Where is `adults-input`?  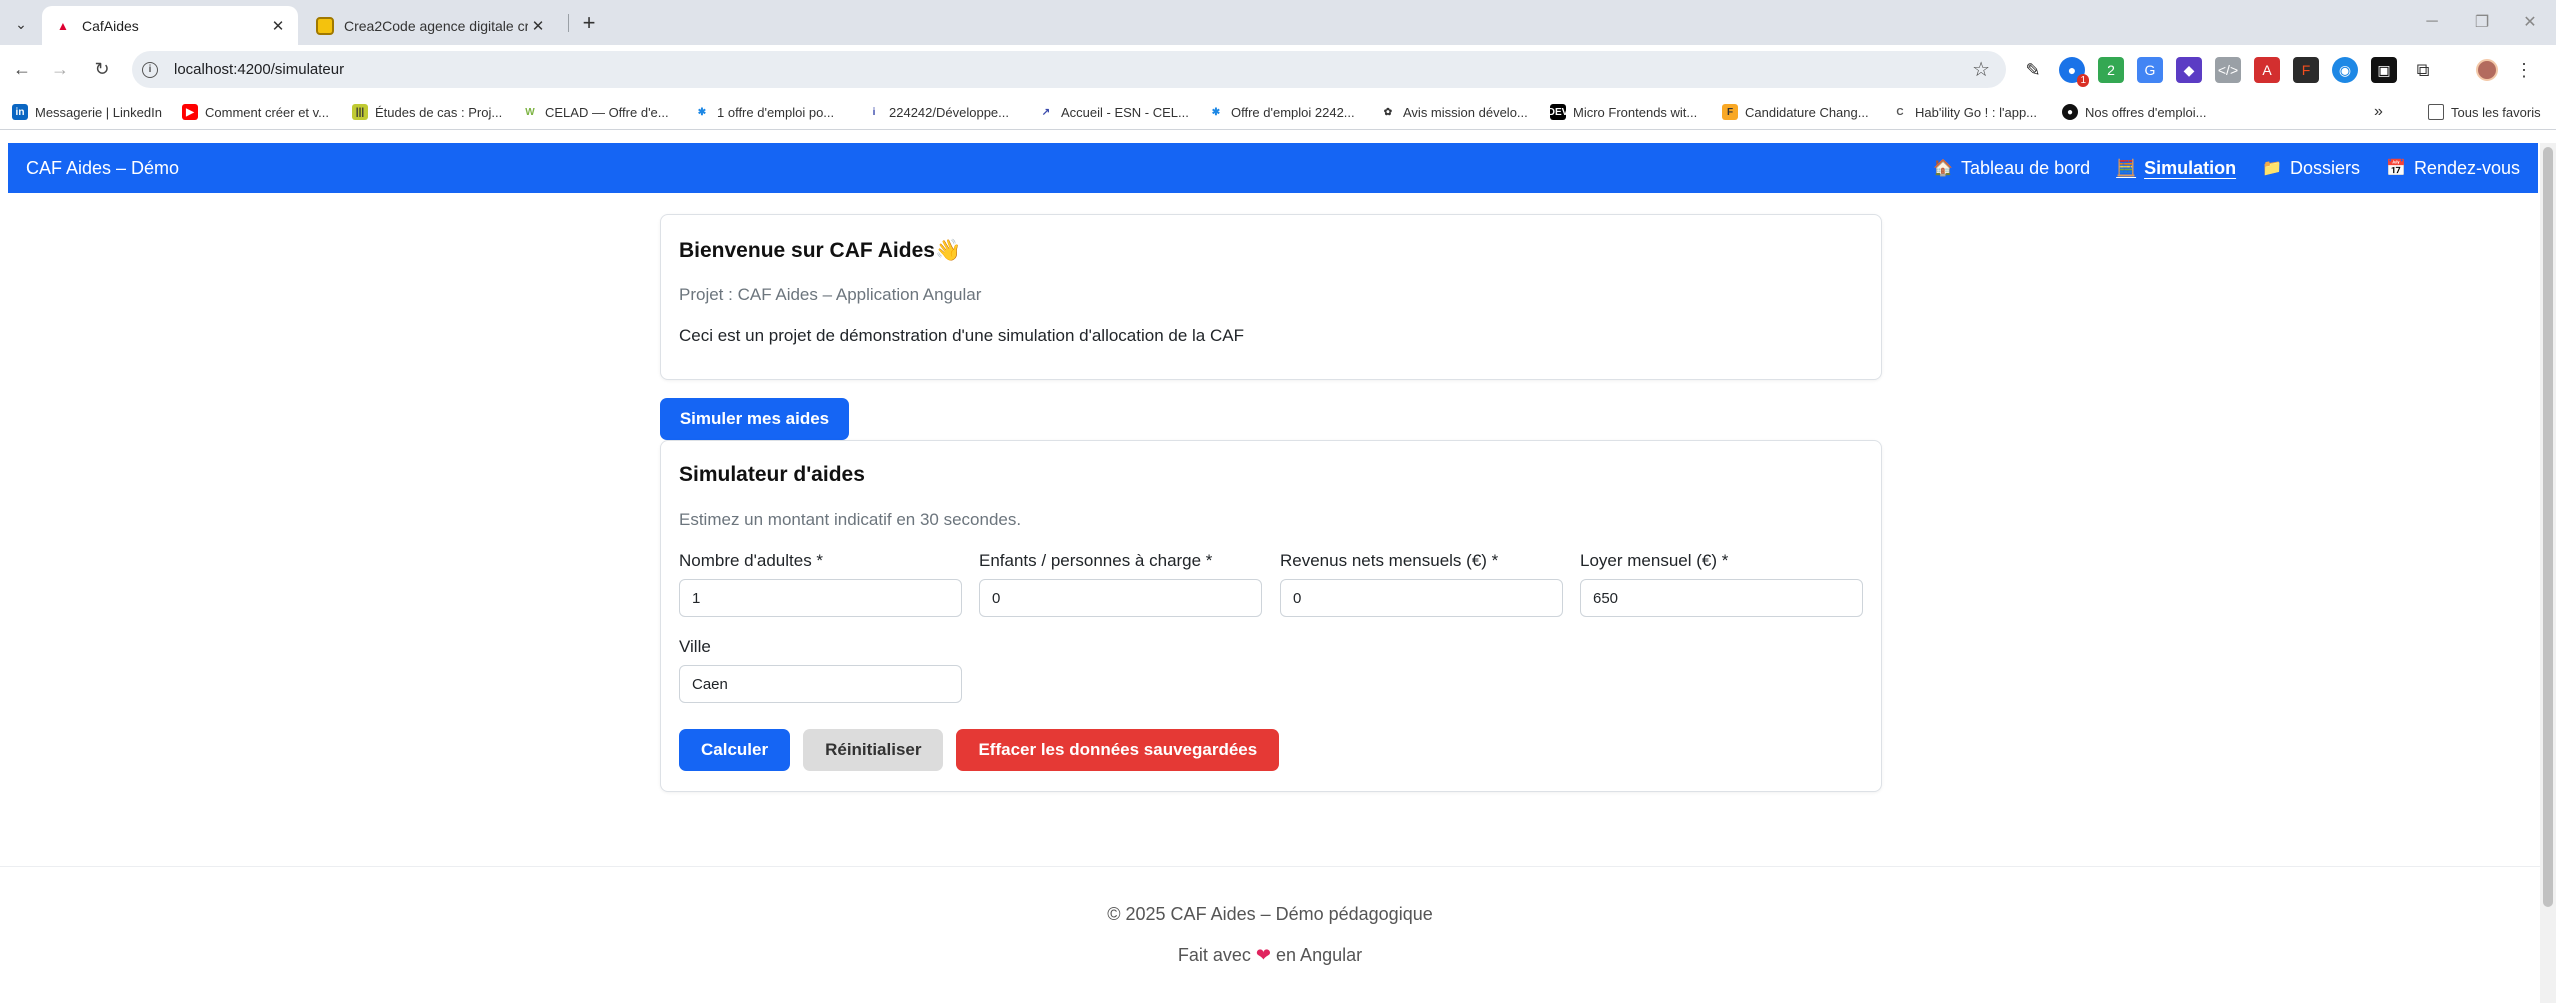
adults-input is located at coordinates (820, 598).